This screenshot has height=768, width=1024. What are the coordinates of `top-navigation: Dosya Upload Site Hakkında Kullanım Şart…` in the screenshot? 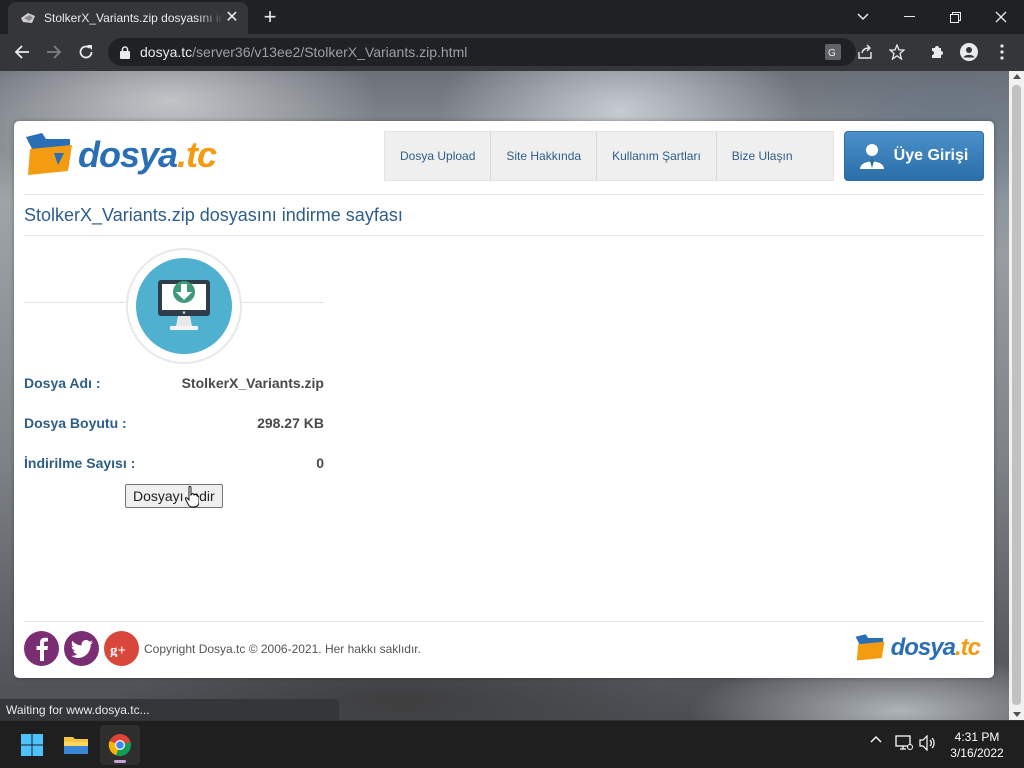 It's located at (609, 156).